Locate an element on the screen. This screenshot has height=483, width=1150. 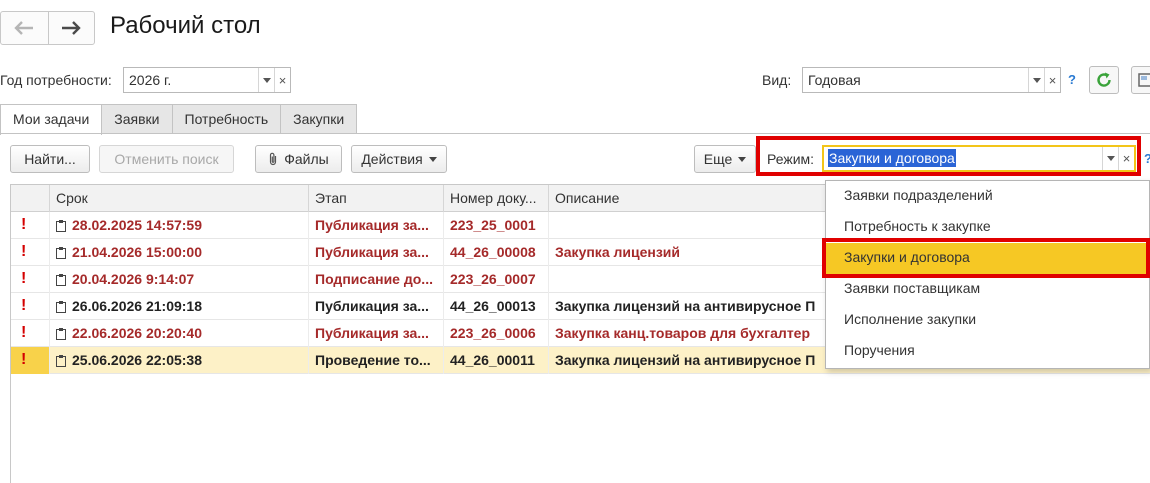
tab-my-tasks: Мои задачи is located at coordinates (51, 119).